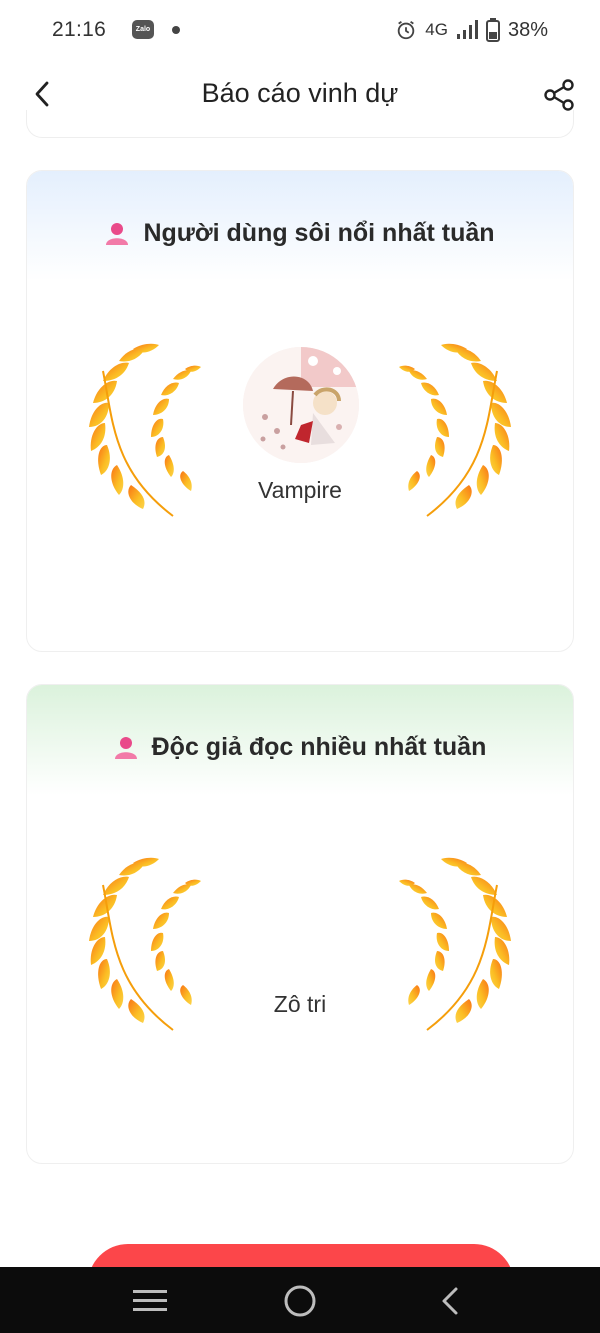 This screenshot has width=600, height=1333. I want to click on system-nav-bar, so click(300, 1300).